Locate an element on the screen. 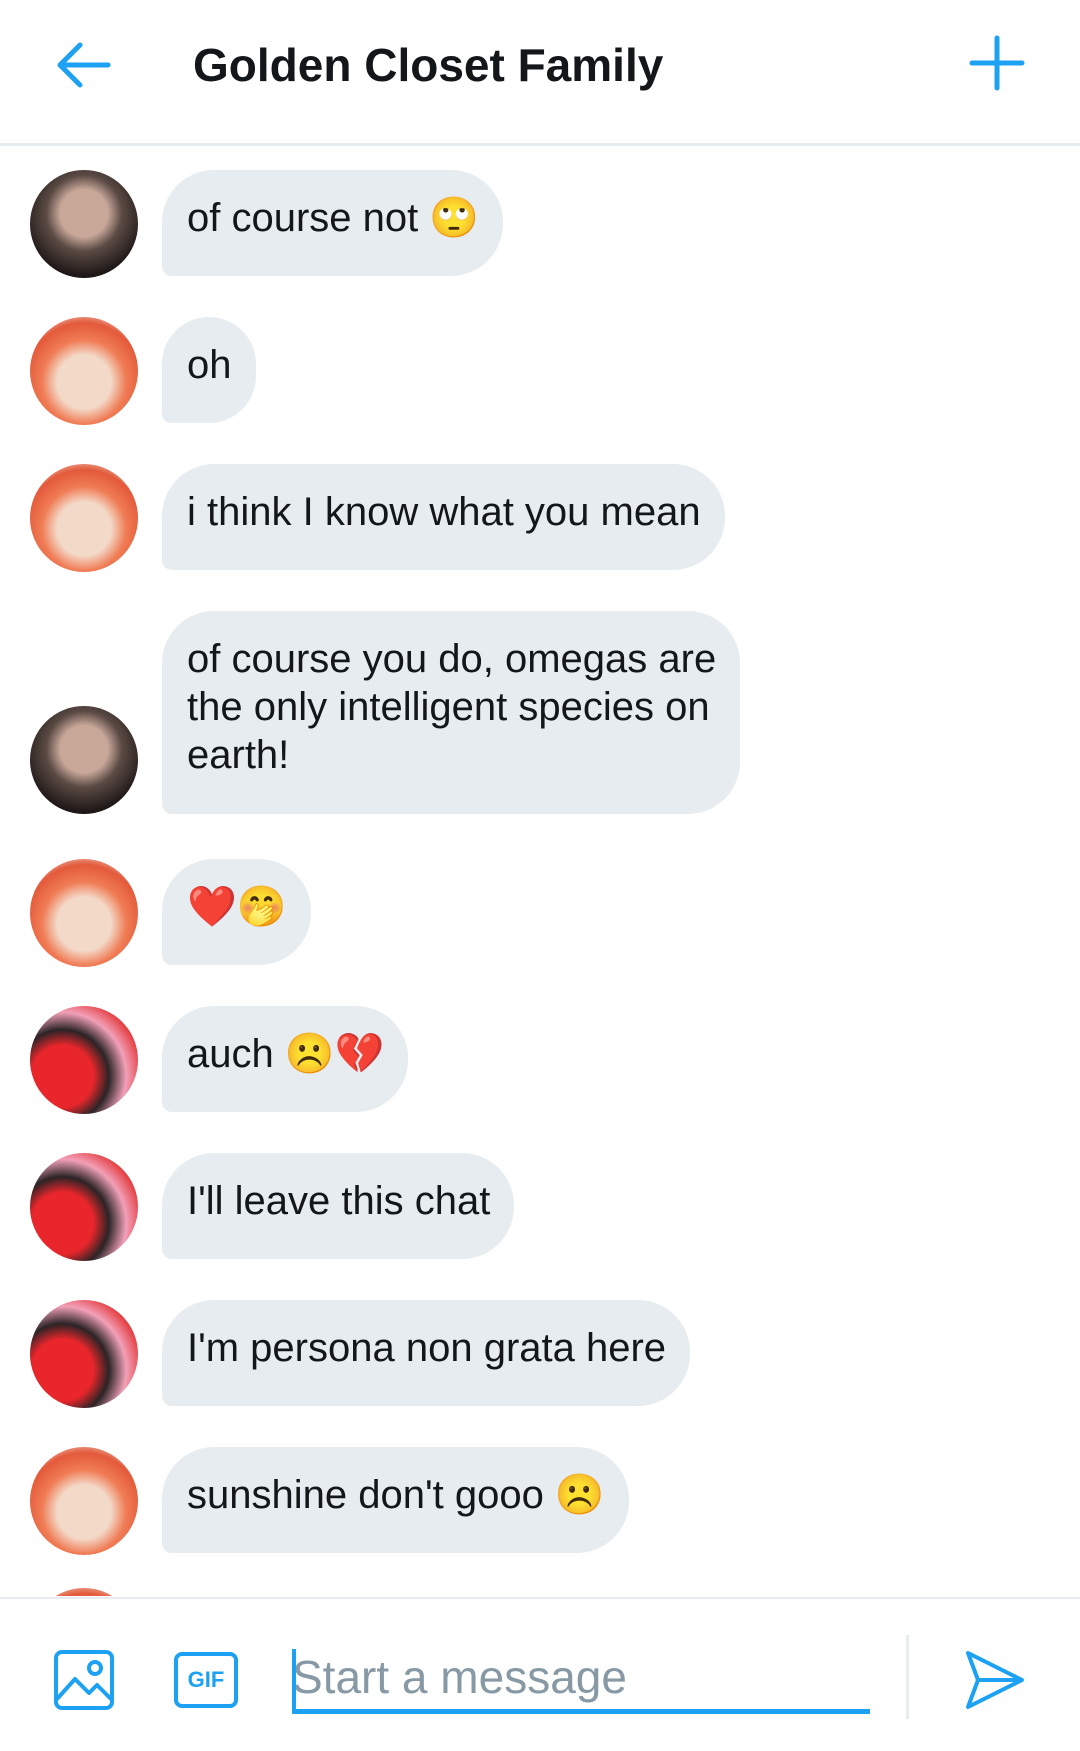 This screenshot has height=1751, width=1080. message-bubble: ❤️🤭 is located at coordinates (236, 912).